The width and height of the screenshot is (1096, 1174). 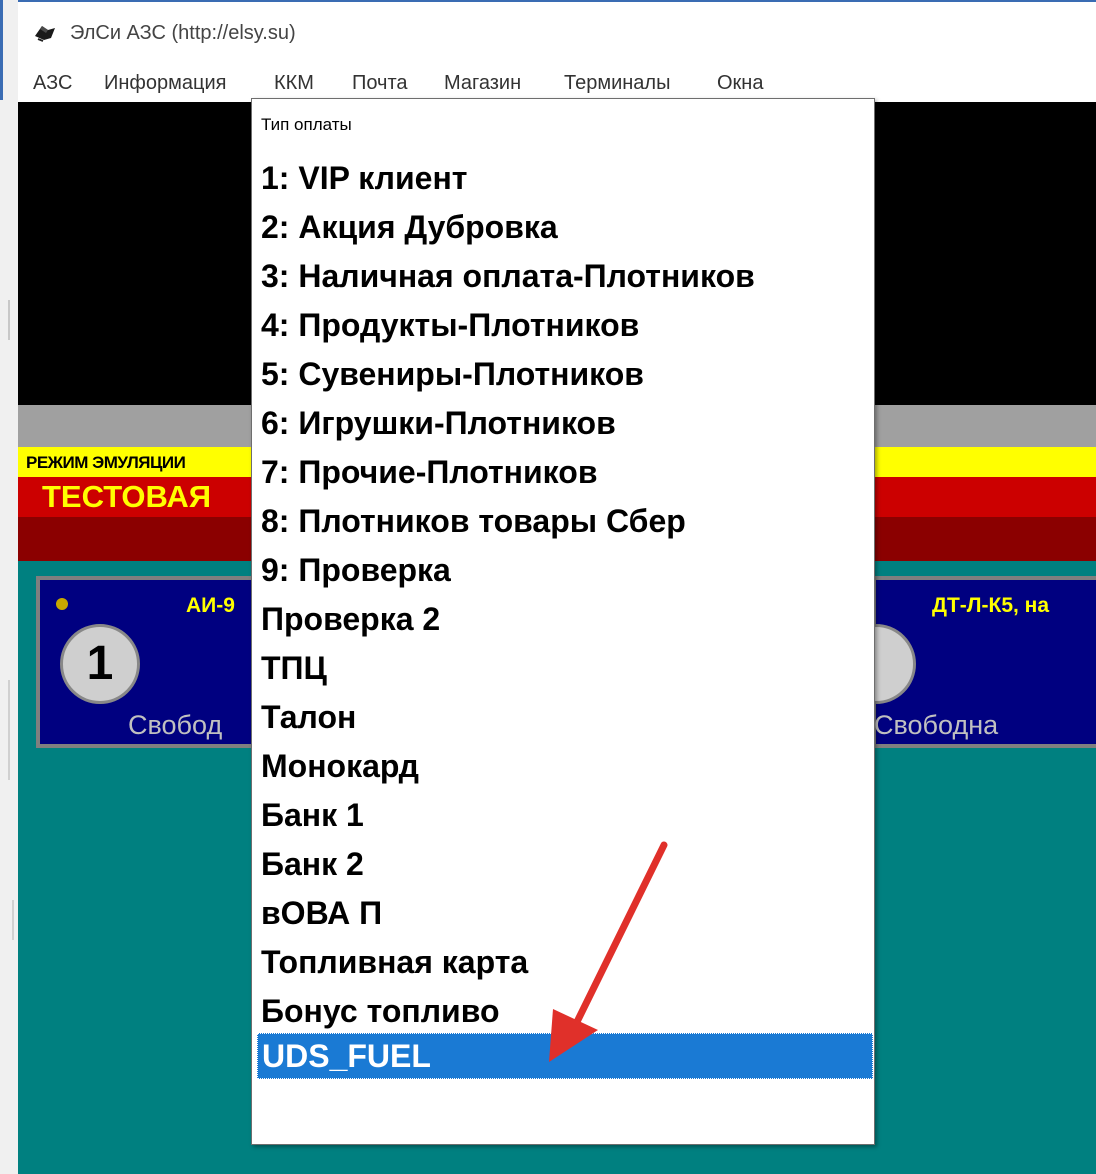 I want to click on pump-number-badge: 1, so click(x=100, y=664).